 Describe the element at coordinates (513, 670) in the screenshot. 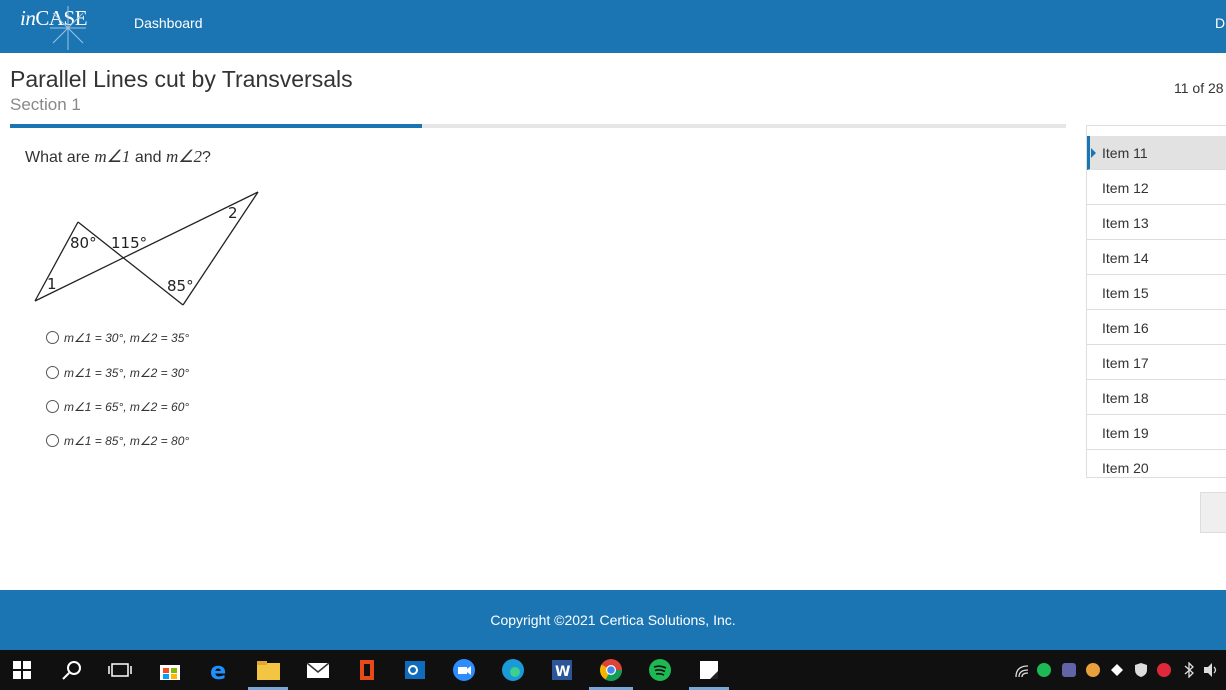

I see `edge-icon` at that location.